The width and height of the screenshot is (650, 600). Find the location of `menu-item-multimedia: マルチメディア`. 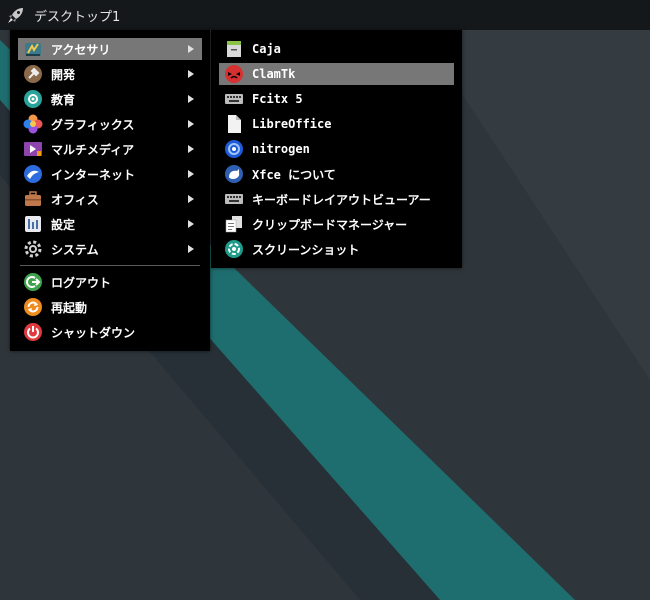

menu-item-multimedia: マルチメディア is located at coordinates (110, 149).